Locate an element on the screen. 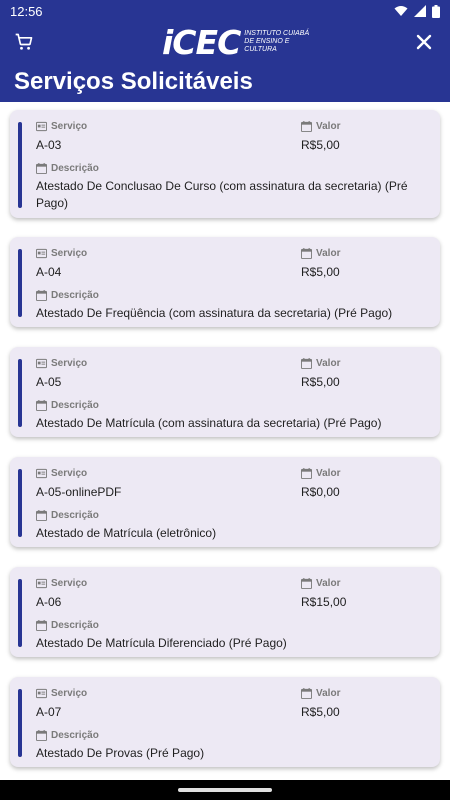  signal-icon is located at coordinates (420, 11).